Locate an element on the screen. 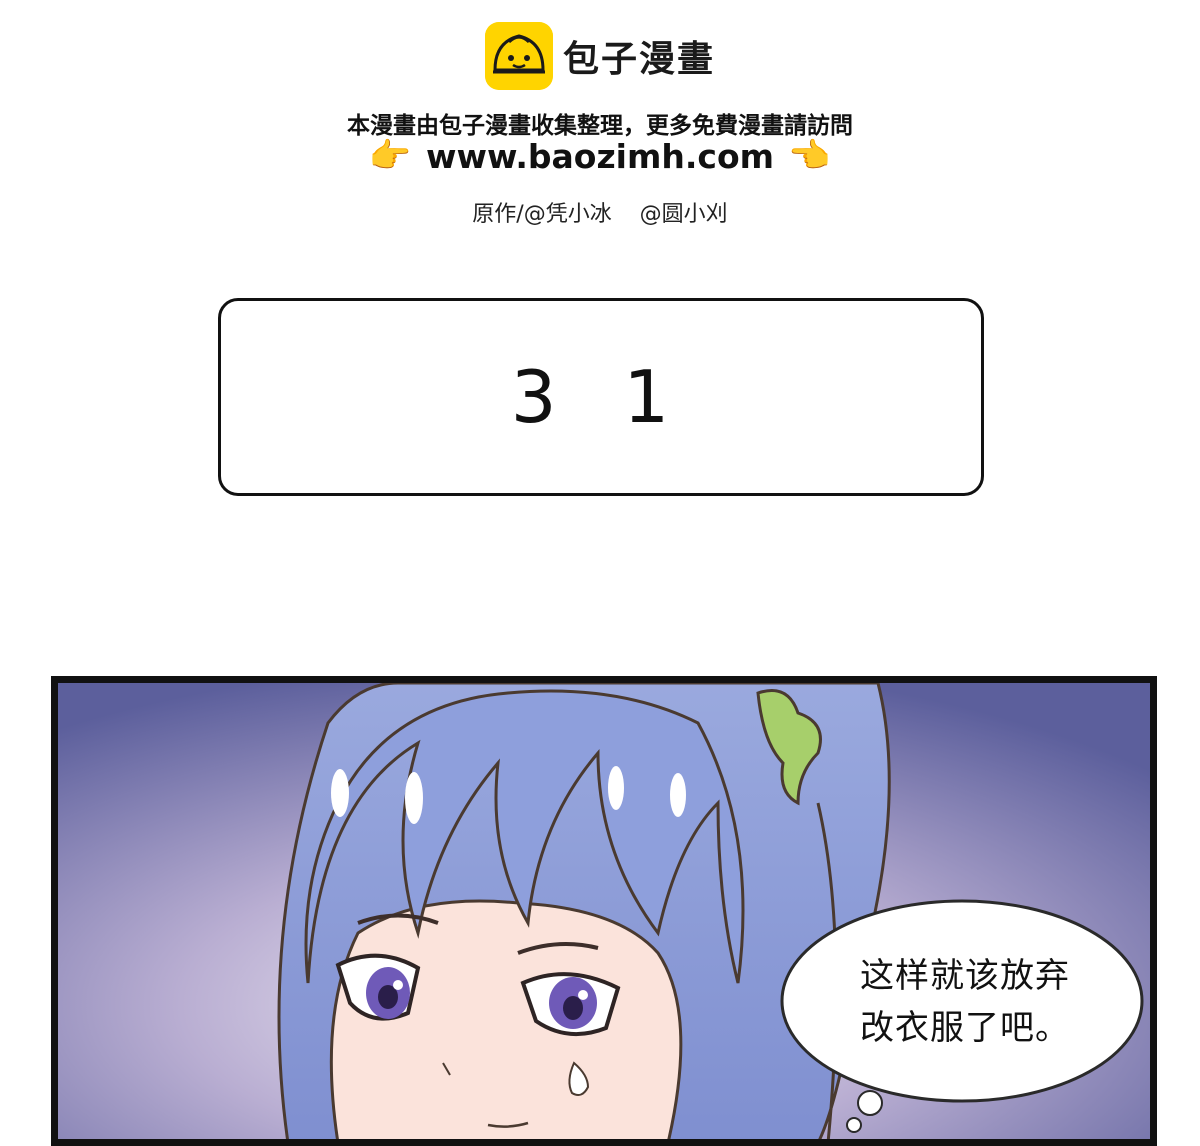  speech-bubble-text: 这样就该放弃 改衣服了吧。 is located at coordinates (1000, 1002).